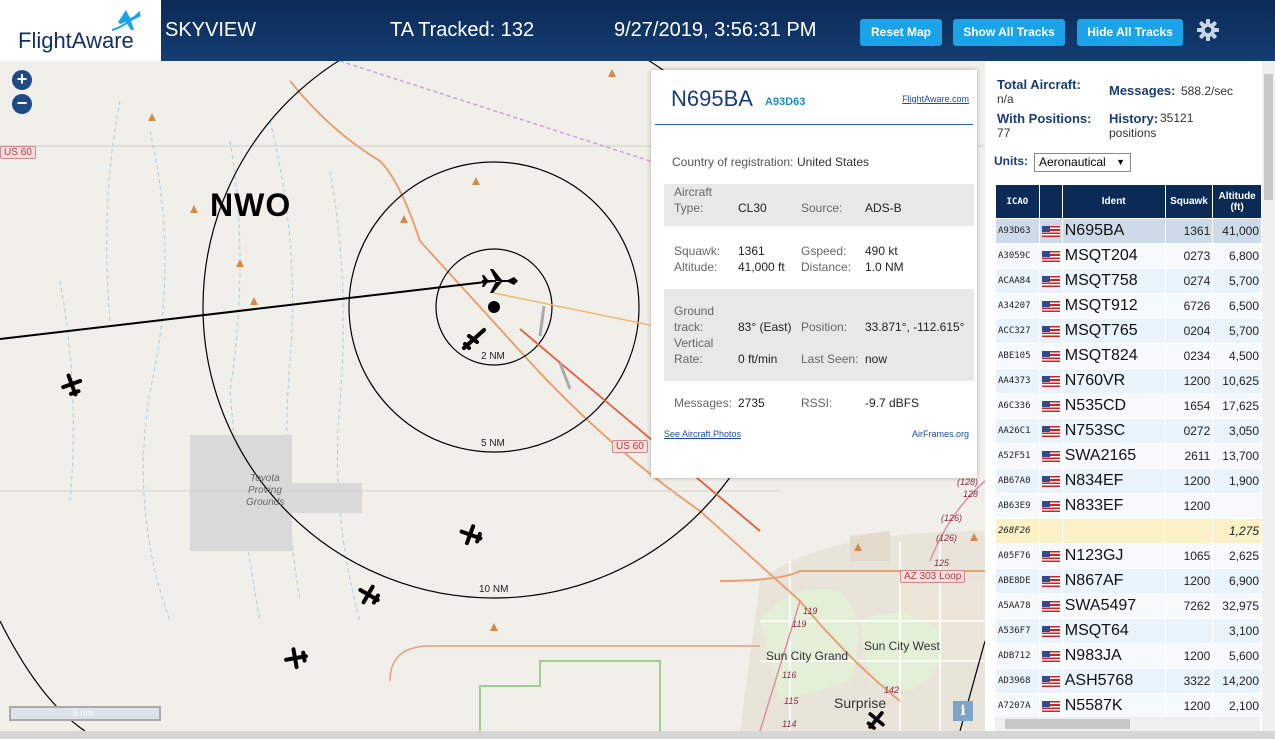  What do you see at coordinates (1072, 162) in the screenshot?
I see `units-value: Aeronautical` at bounding box center [1072, 162].